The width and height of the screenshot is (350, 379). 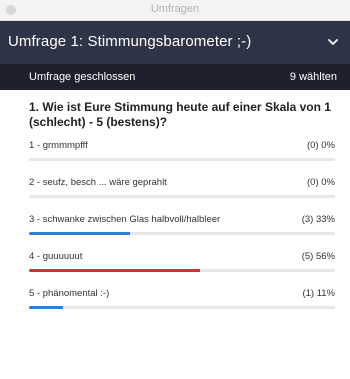 What do you see at coordinates (318, 219) in the screenshot?
I see `option-result: (3) 33%` at bounding box center [318, 219].